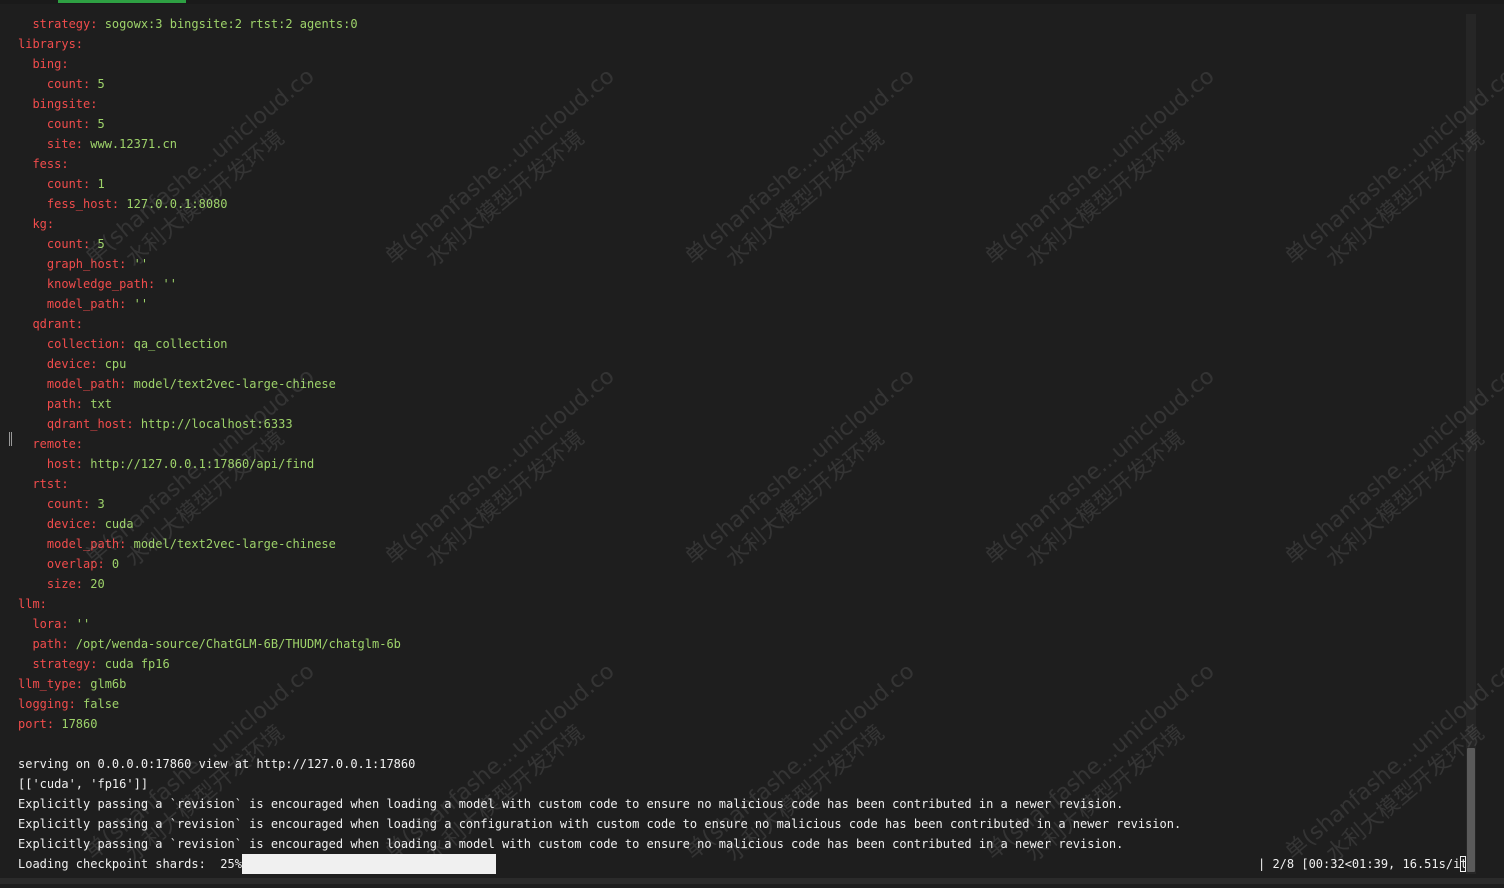 The height and width of the screenshot is (888, 1504). What do you see at coordinates (101, 184) in the screenshot?
I see `config-value: 1` at bounding box center [101, 184].